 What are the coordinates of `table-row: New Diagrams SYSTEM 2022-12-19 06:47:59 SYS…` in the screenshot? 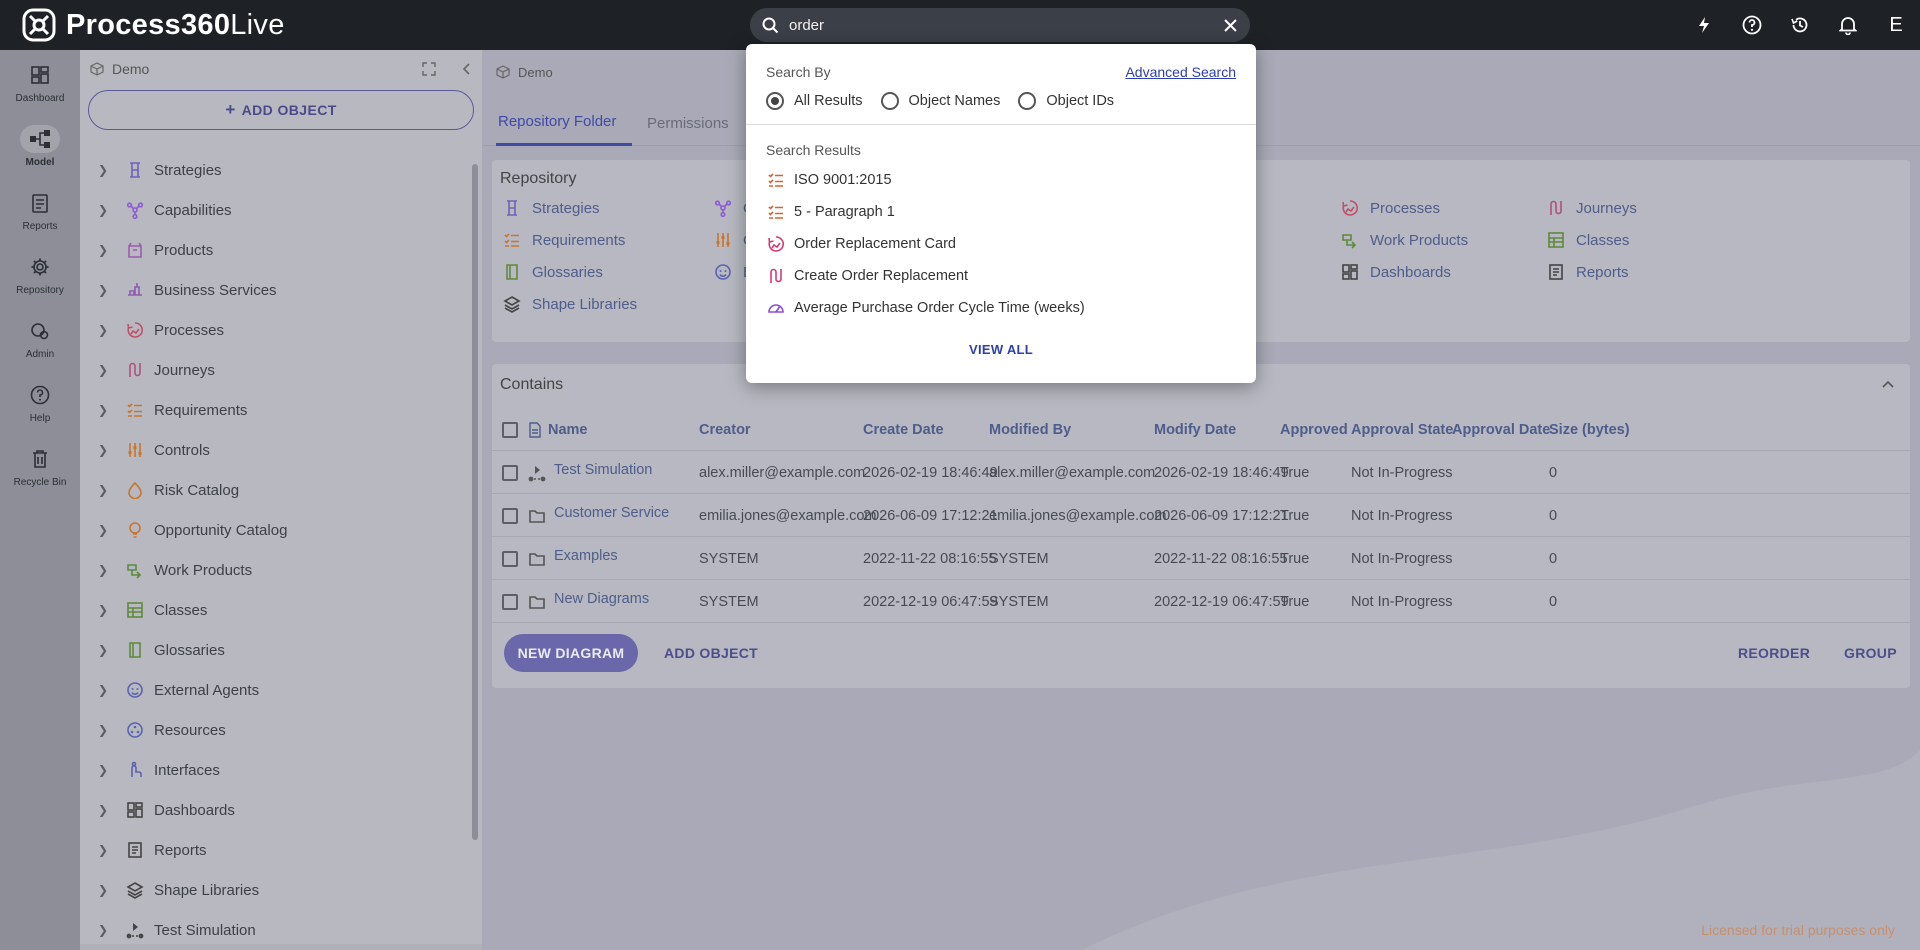 It's located at (1201, 601).